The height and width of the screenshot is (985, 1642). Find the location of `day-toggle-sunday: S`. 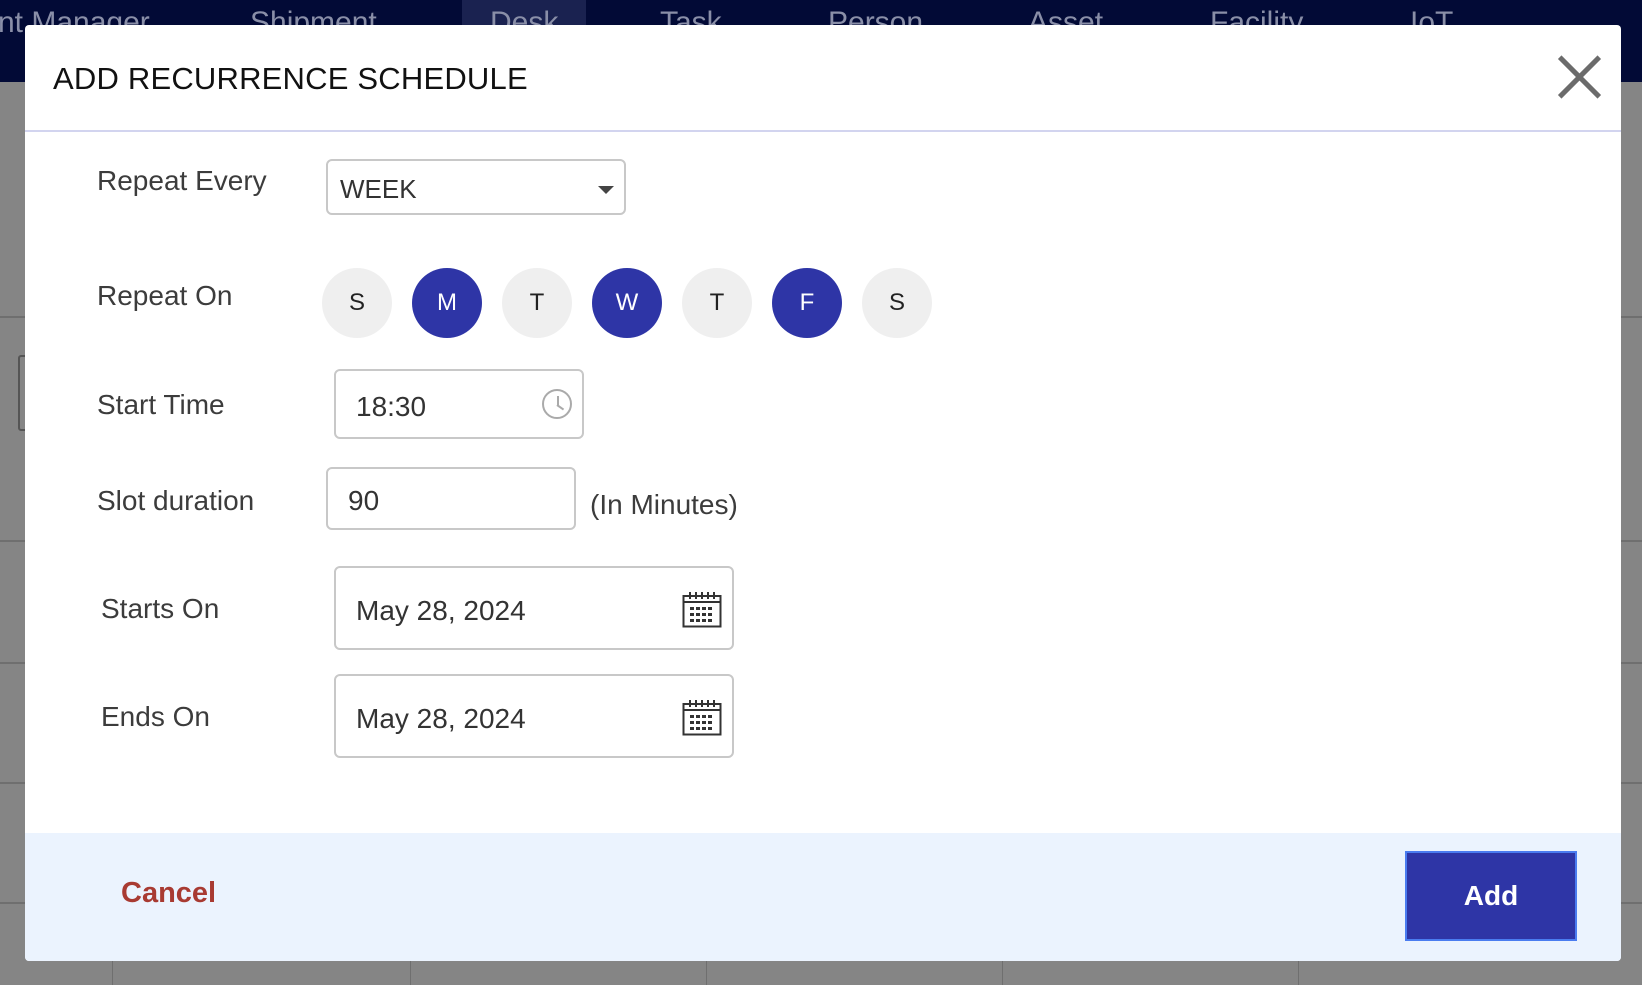

day-toggle-sunday: S is located at coordinates (357, 303).